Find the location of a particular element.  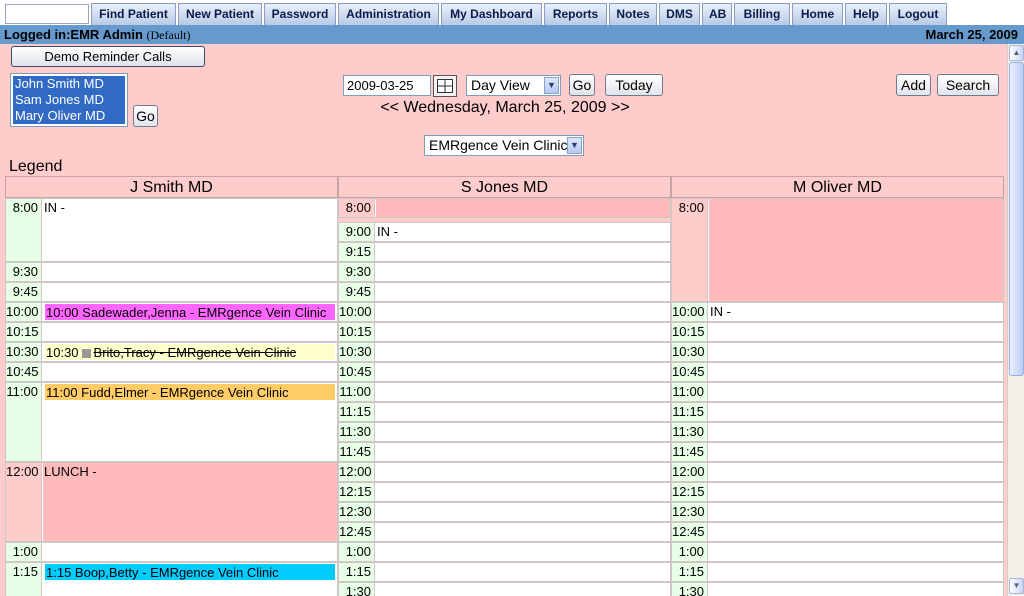

calendar-icon is located at coordinates (445, 86).